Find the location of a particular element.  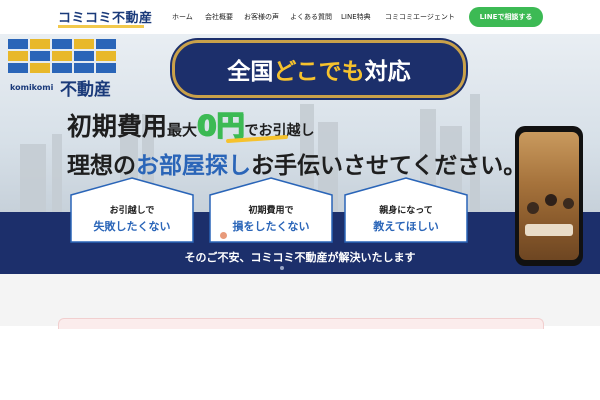

worry-line1: 初期費用で is located at coordinates (271, 211).